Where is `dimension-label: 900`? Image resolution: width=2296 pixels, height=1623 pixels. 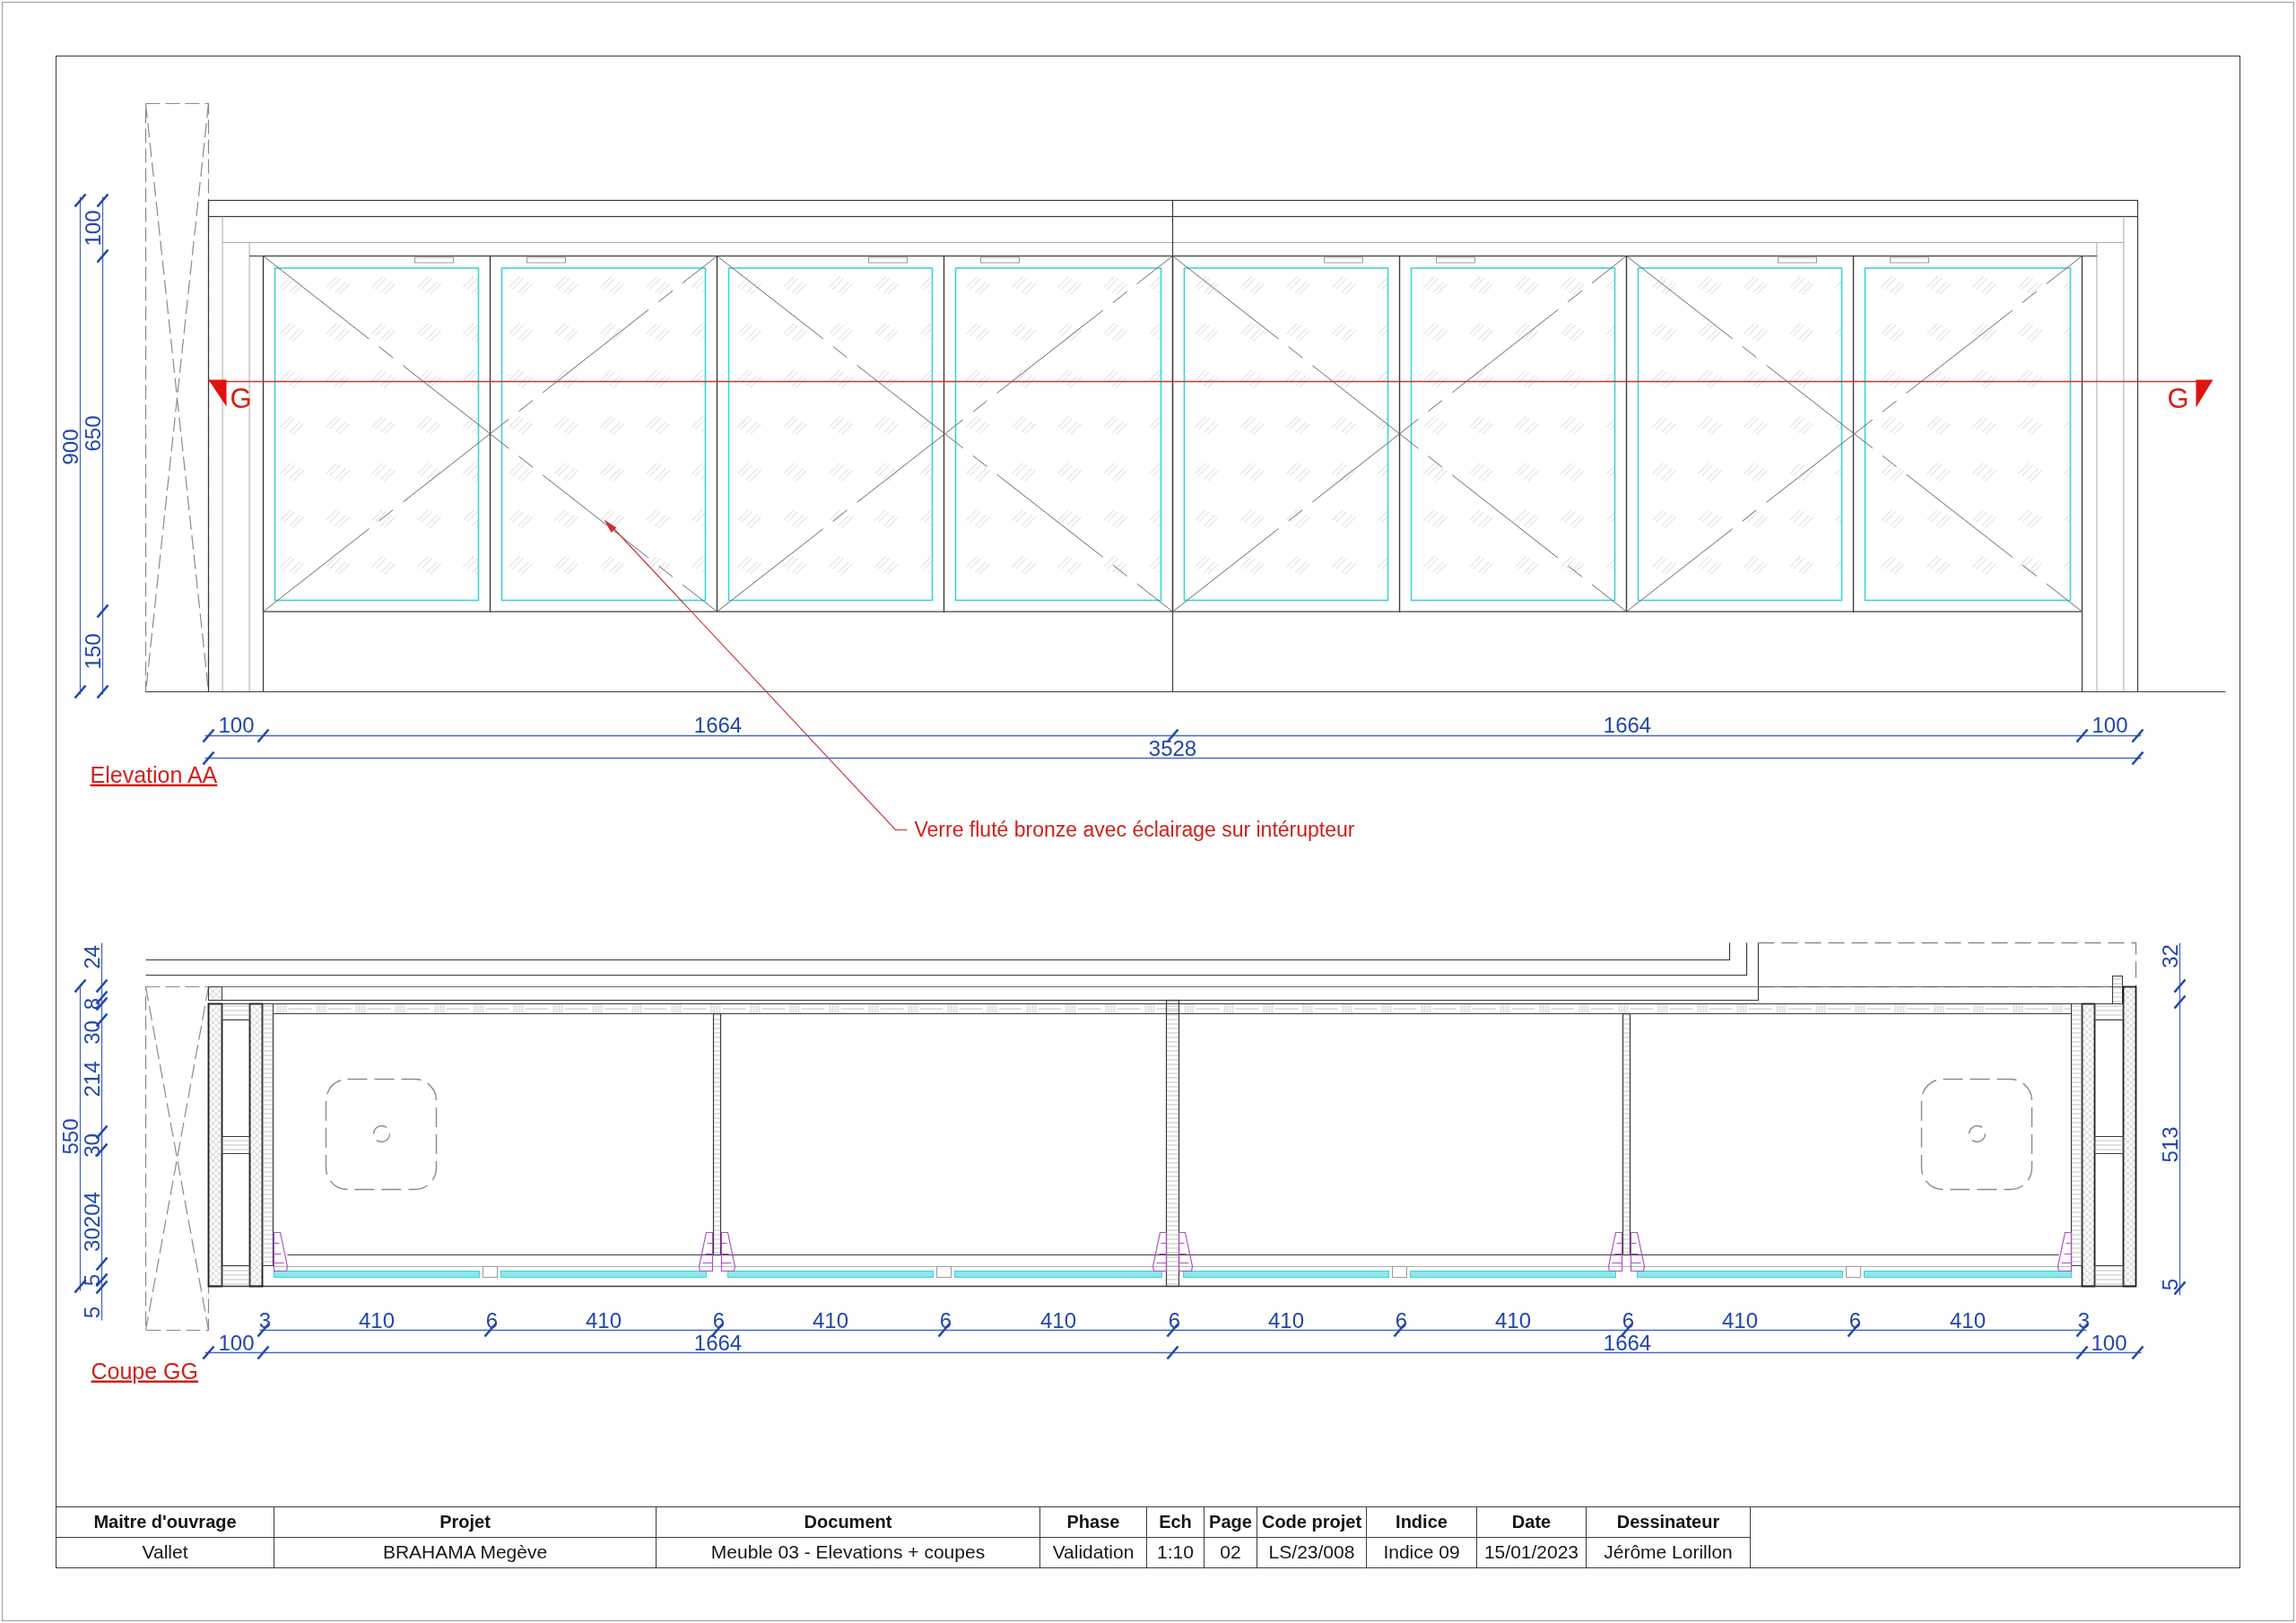
dimension-label: 900 is located at coordinates (70, 447).